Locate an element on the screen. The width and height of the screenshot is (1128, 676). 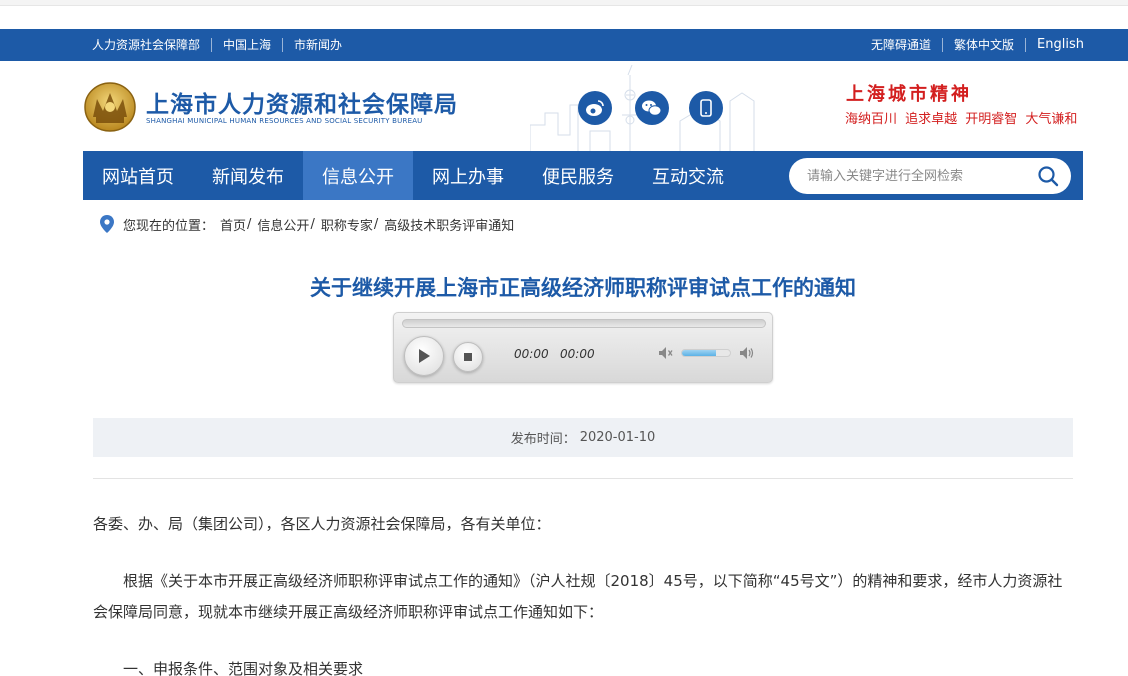
article-title: 关于继续开展上海市正高级经济师职称评审试点工作的通知 is located at coordinates (583, 288).